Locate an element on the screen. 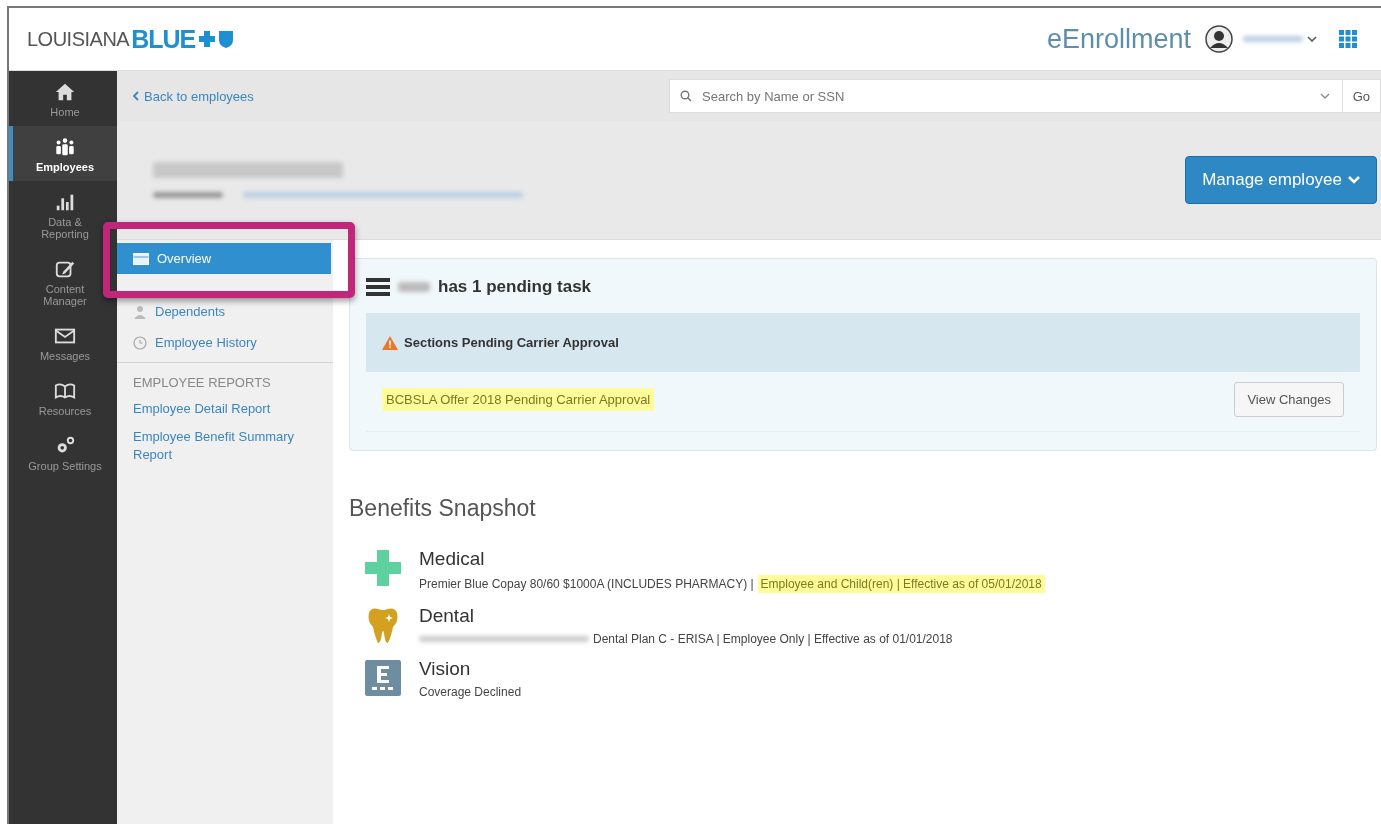  nav-item: Messages is located at coordinates (63, 342).